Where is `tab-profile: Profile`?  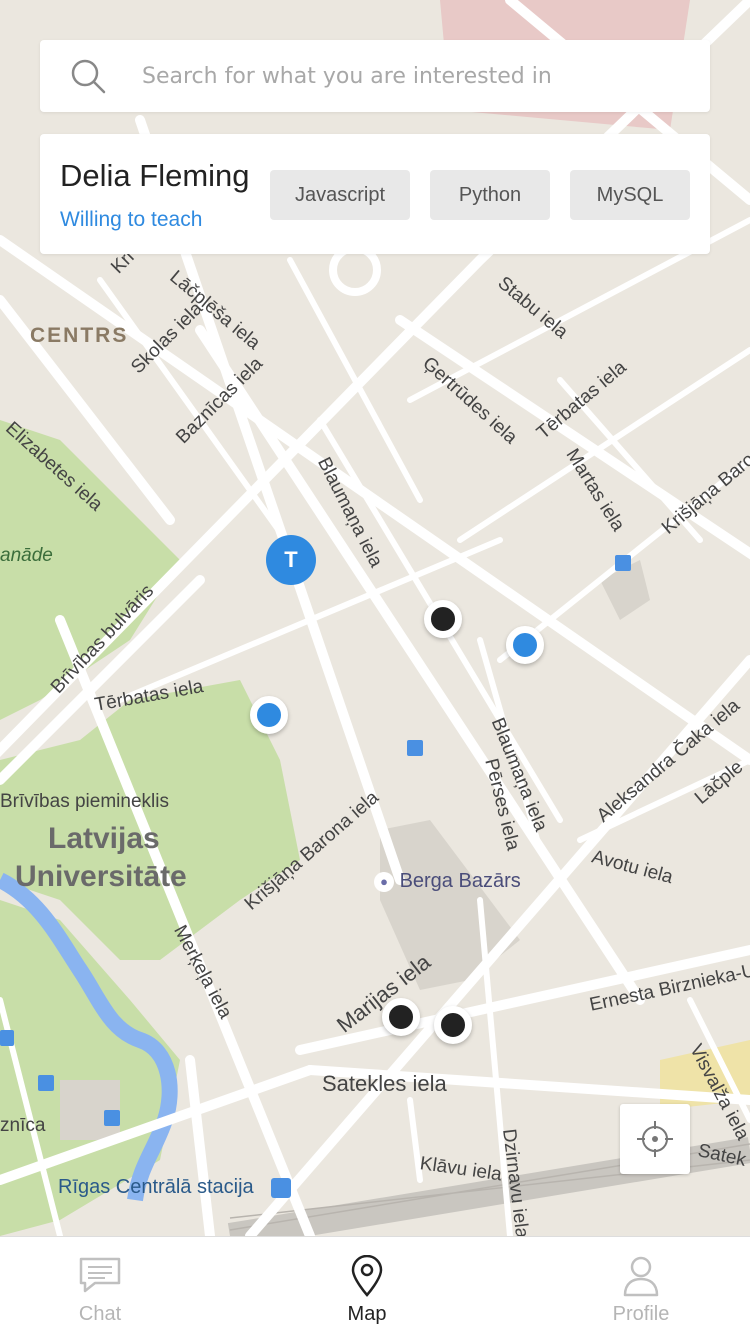 tab-profile: Profile is located at coordinates (641, 1286).